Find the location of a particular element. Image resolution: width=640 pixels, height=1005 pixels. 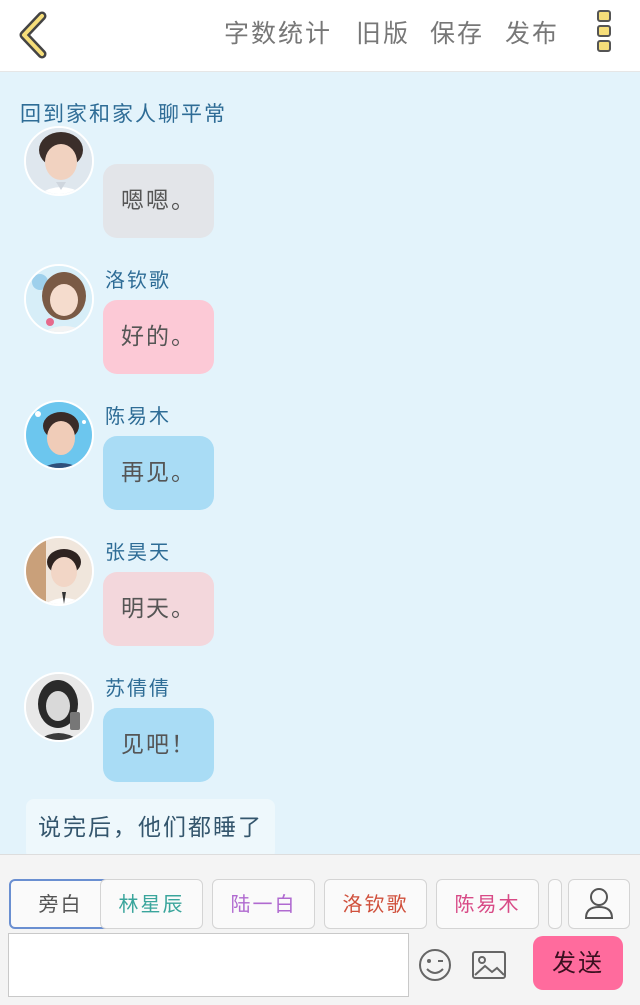

image-icon is located at coordinates (489, 965).